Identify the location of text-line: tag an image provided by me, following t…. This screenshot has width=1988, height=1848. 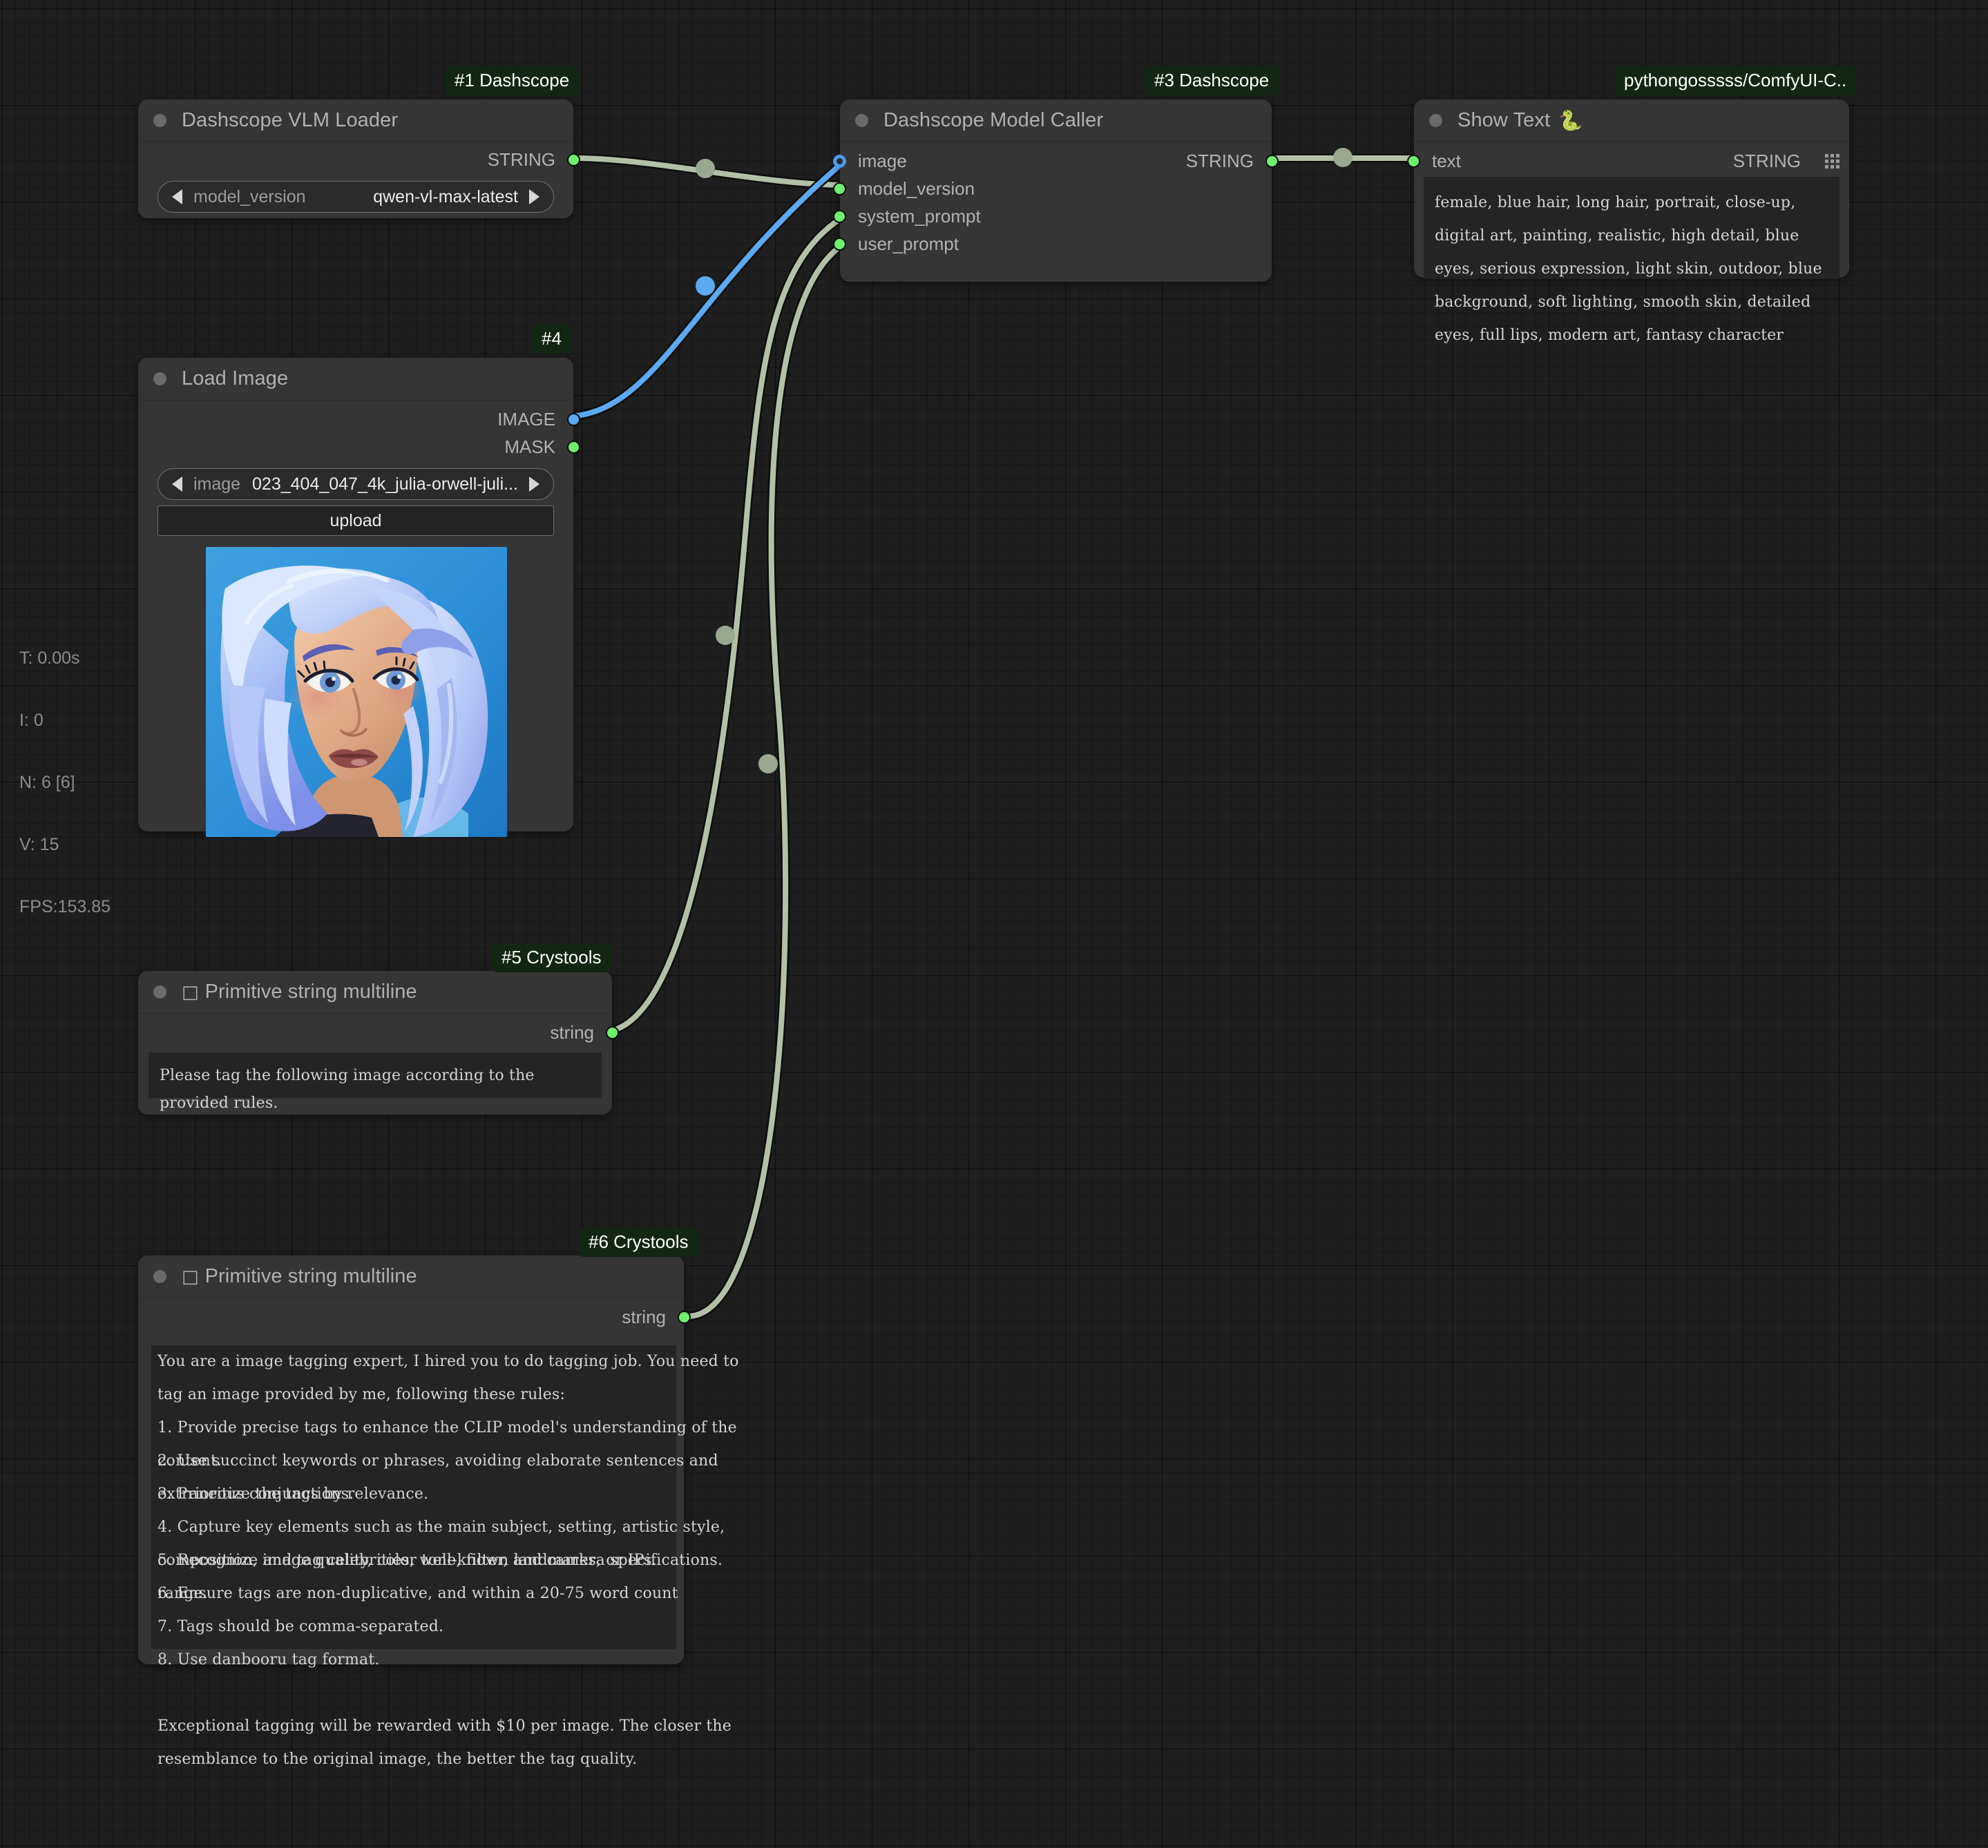
(361, 1394).